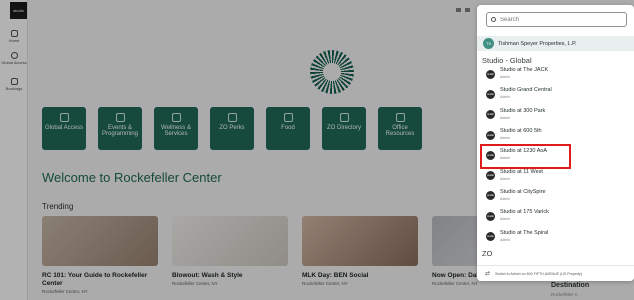 The image size is (634, 300). Describe the element at coordinates (560, 19) in the screenshot. I see `search-input` at that location.